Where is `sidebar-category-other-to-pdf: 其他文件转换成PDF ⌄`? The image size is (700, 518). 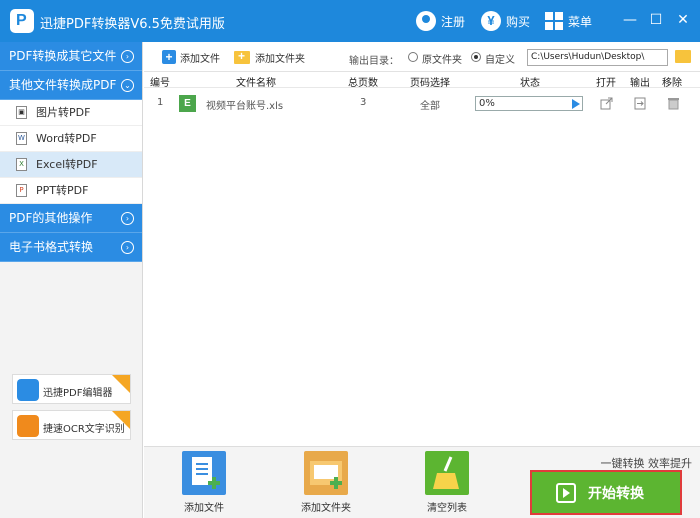
sidebar-category-other-to-pdf: 其他文件转换成PDF ⌄ is located at coordinates (71, 85).